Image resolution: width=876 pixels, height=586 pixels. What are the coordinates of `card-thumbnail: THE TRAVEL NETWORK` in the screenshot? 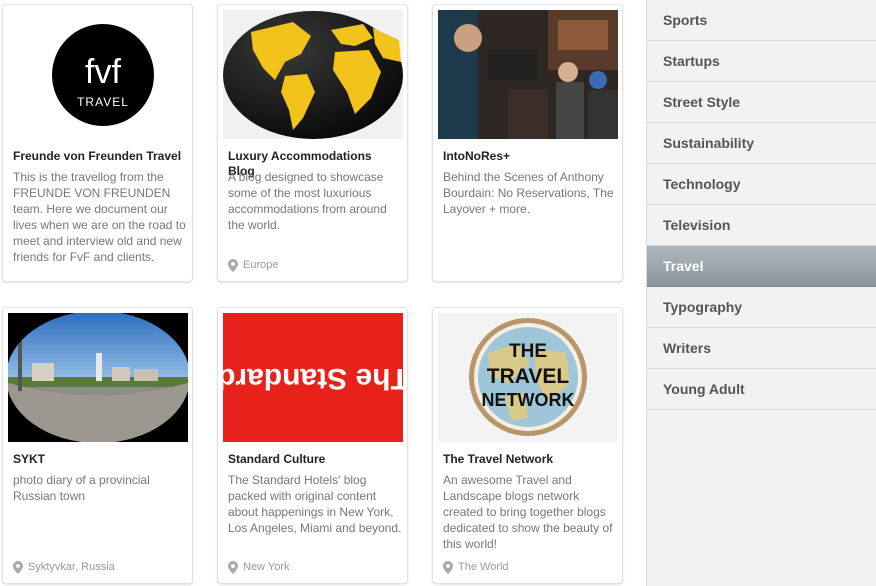 It's located at (528, 377).